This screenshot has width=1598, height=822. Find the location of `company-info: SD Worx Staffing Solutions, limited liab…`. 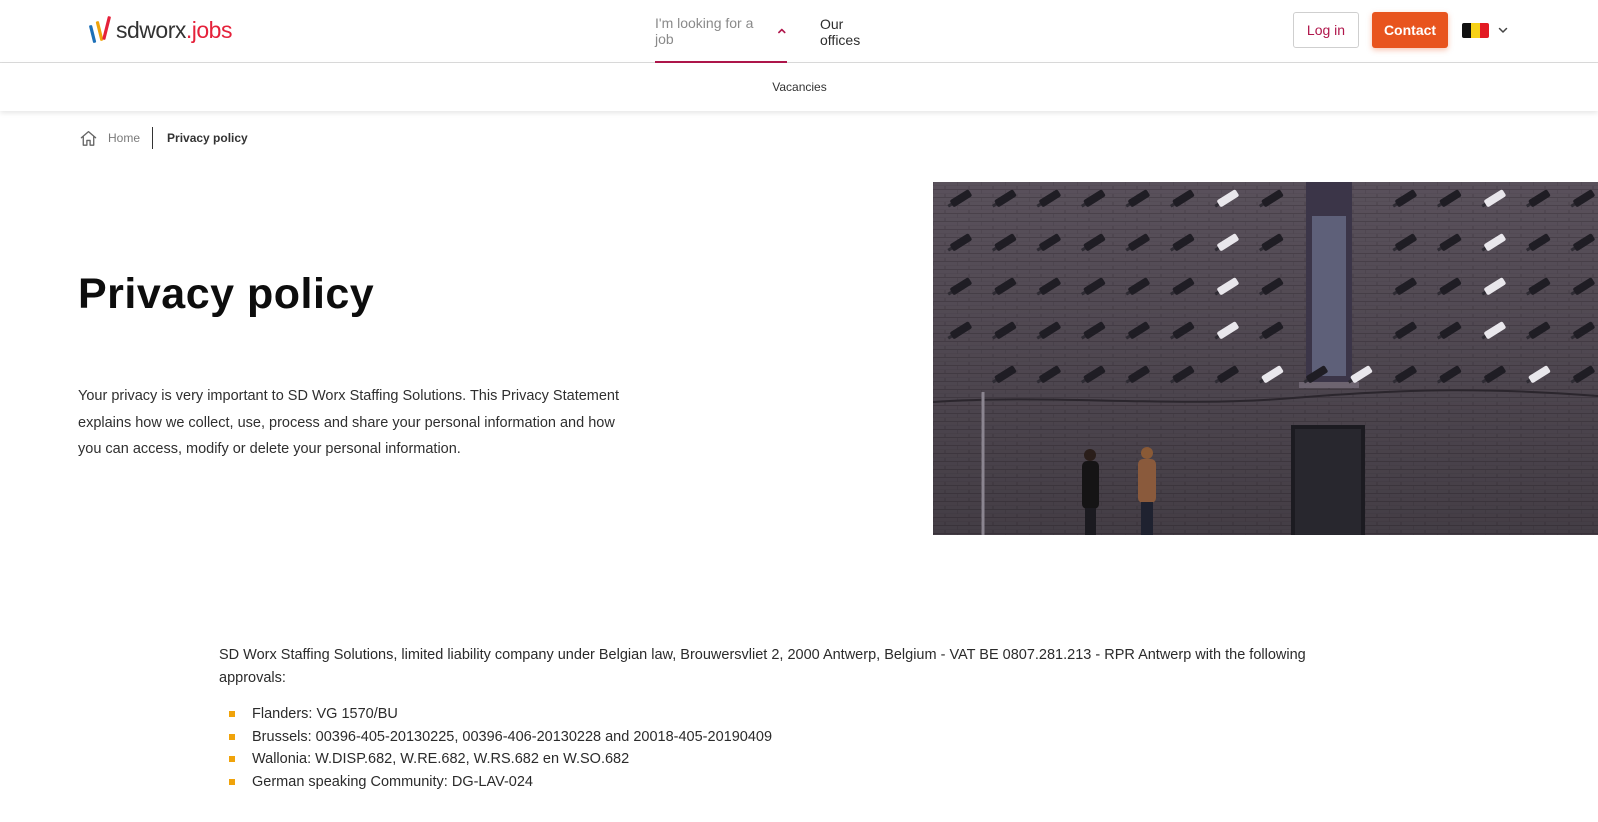

company-info: SD Worx Staffing Solutions, limited liab… is located at coordinates (762, 666).